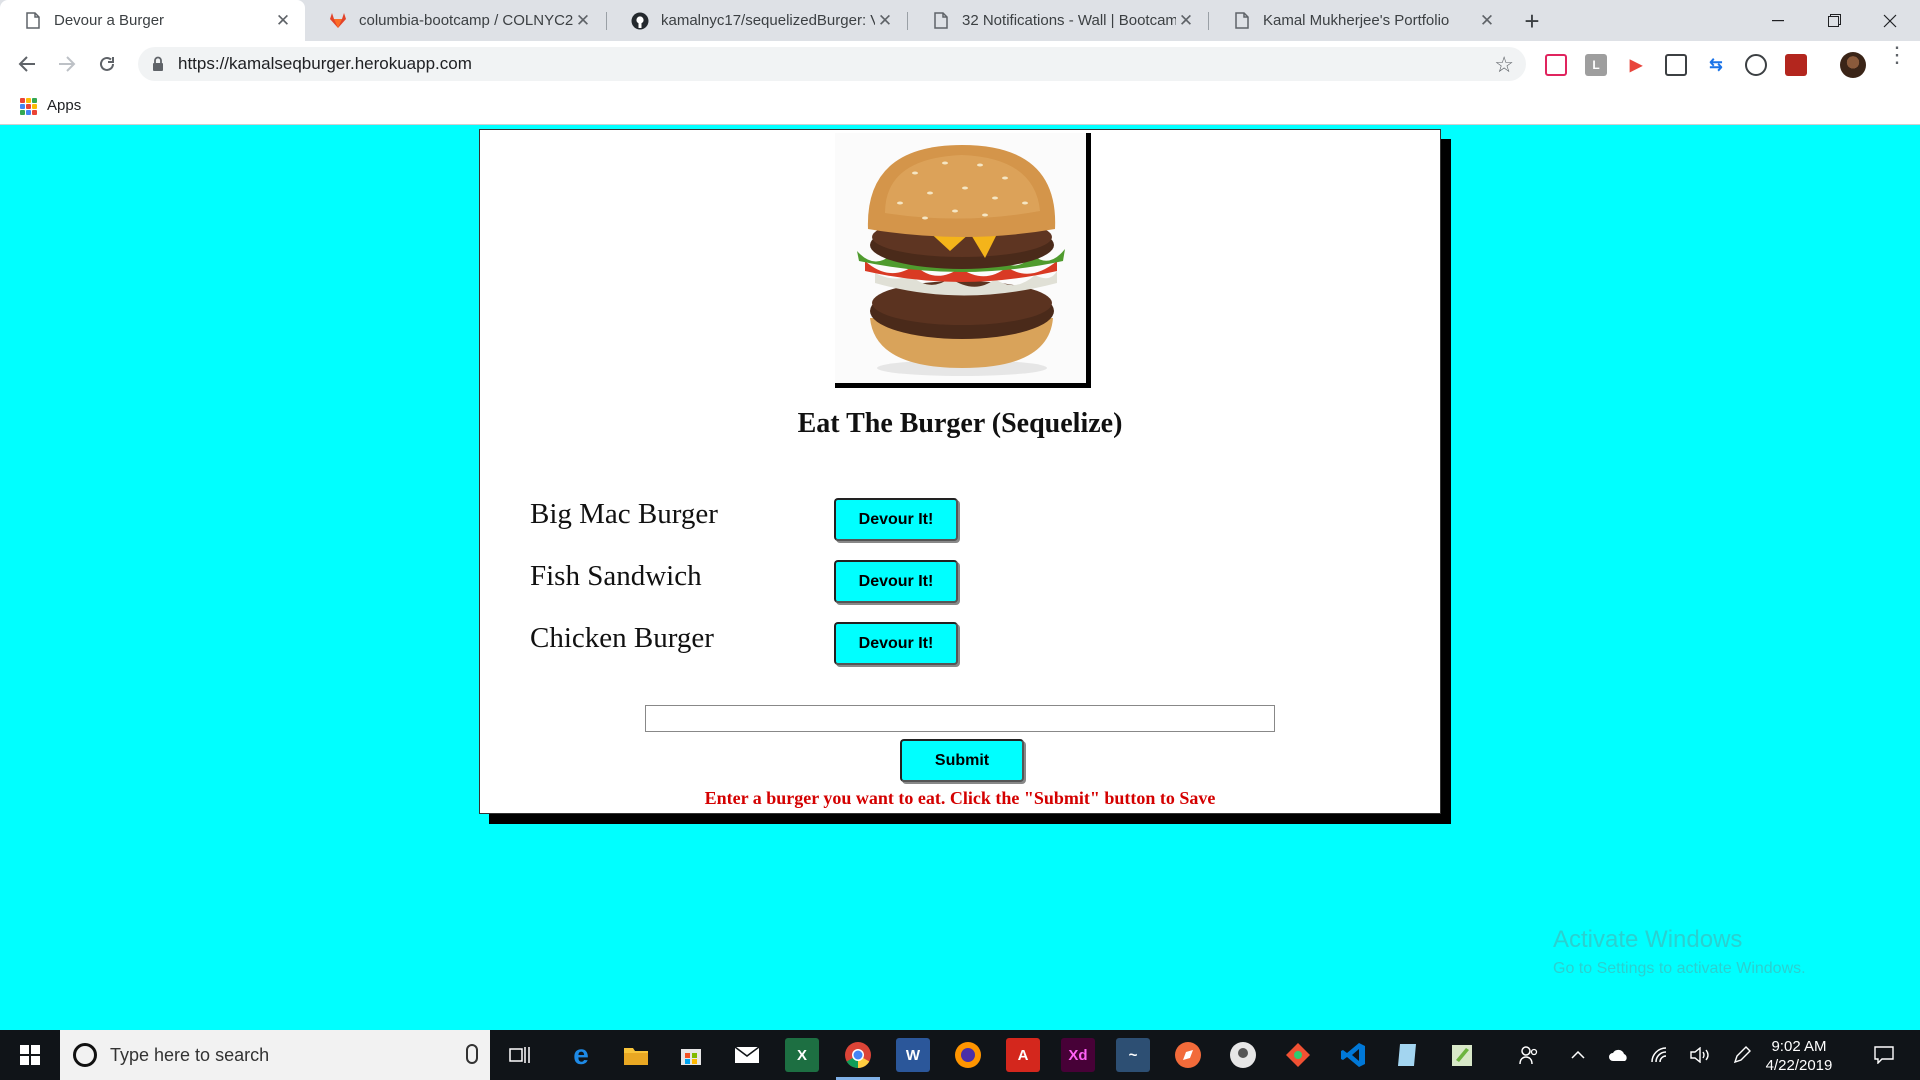 This screenshot has height=1080, width=1920. What do you see at coordinates (1799, 1065) in the screenshot?
I see `clock-date: 4/22/2019` at bounding box center [1799, 1065].